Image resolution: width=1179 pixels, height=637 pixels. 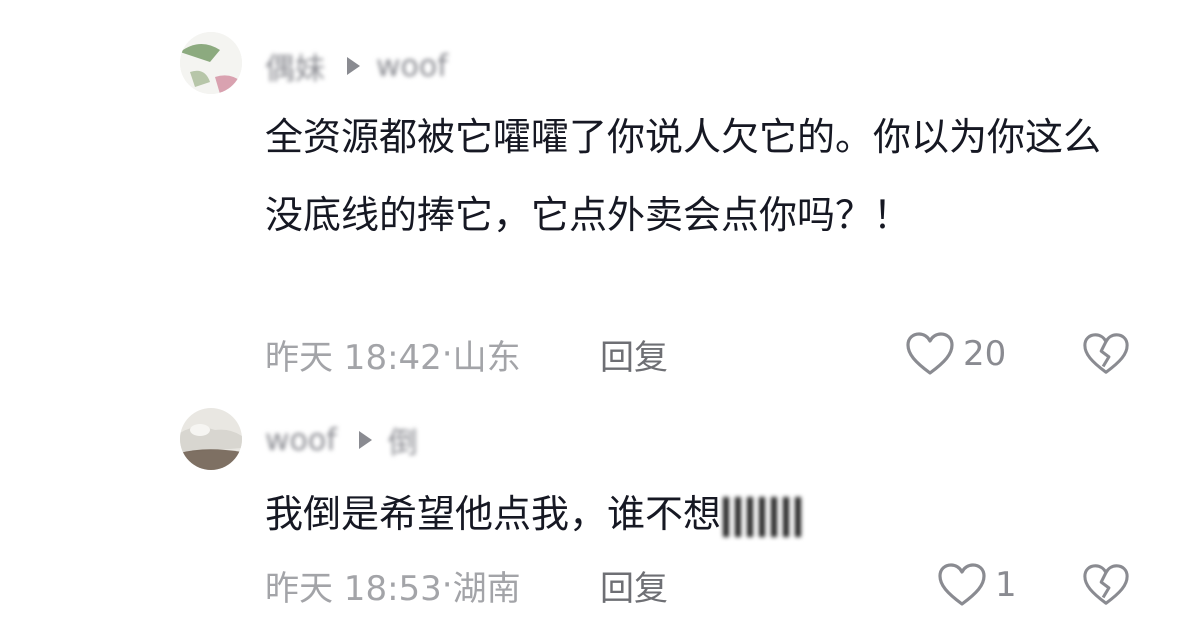 I want to click on reply-to-name: 倒, so click(x=403, y=440).